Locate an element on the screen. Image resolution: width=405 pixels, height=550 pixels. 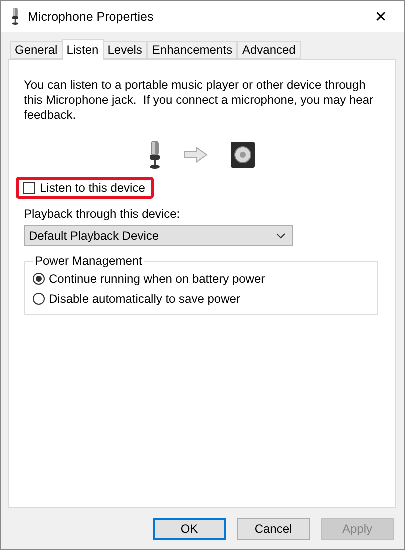
description-text: You can listen to a portable music player or other device through this Microphone jack. If you connect a microphone, you may hear feedback. is located at coordinates (199, 100).